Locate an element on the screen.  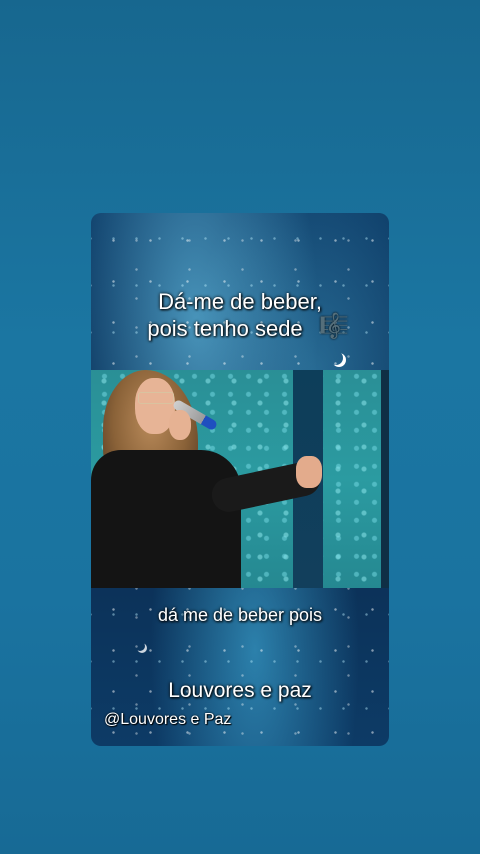
lyric-top-line-1: Dá-me de beber, is located at coordinates (240, 301).